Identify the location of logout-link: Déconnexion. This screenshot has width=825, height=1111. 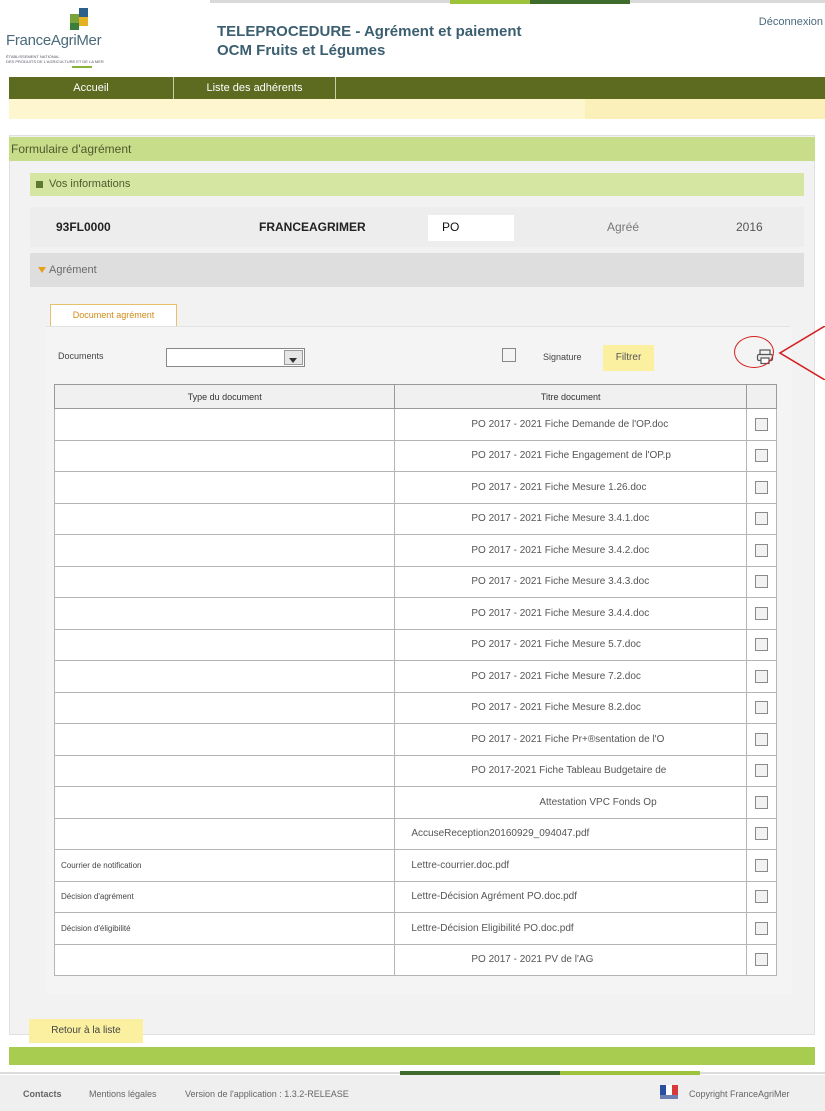
(791, 22).